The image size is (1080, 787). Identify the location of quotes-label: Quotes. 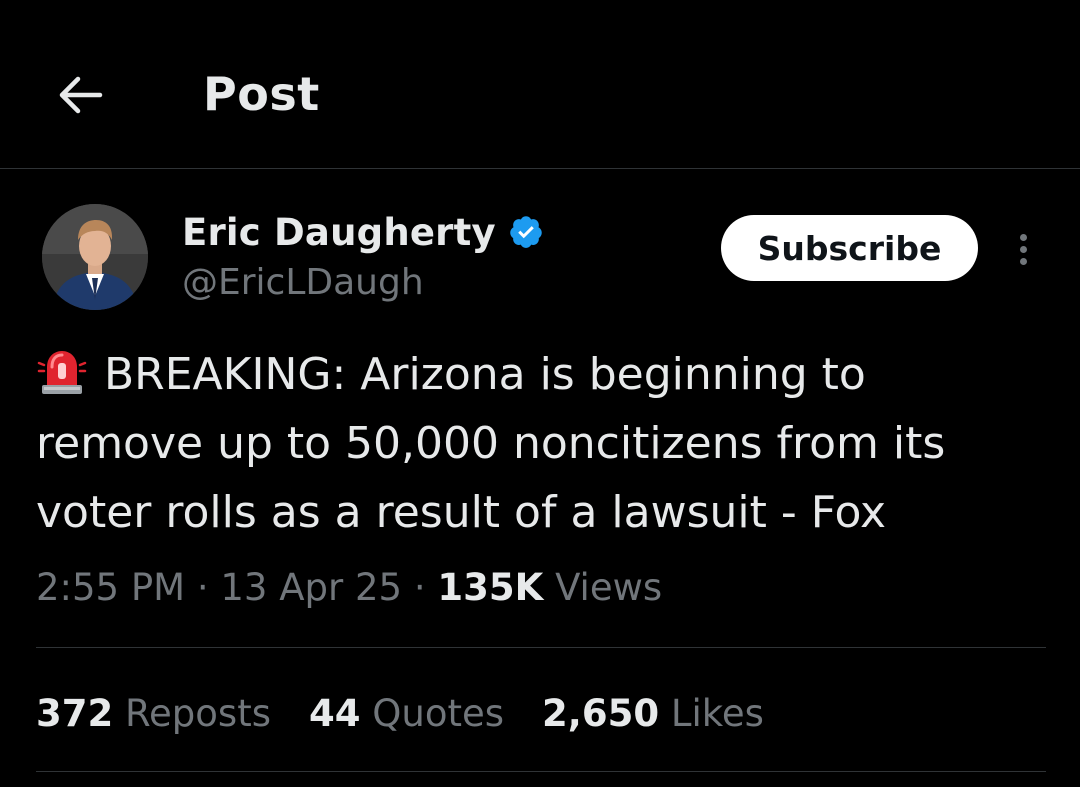
(438, 713).